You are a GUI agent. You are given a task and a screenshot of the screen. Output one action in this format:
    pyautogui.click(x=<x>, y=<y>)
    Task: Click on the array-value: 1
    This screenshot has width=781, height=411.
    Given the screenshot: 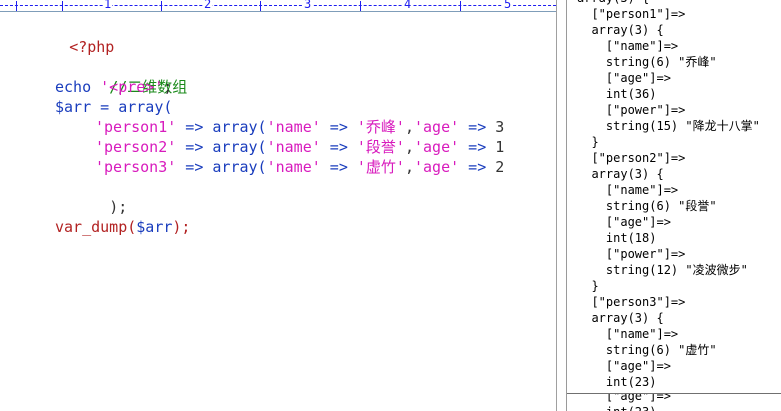 What is the action you would take?
    pyautogui.click(x=500, y=147)
    